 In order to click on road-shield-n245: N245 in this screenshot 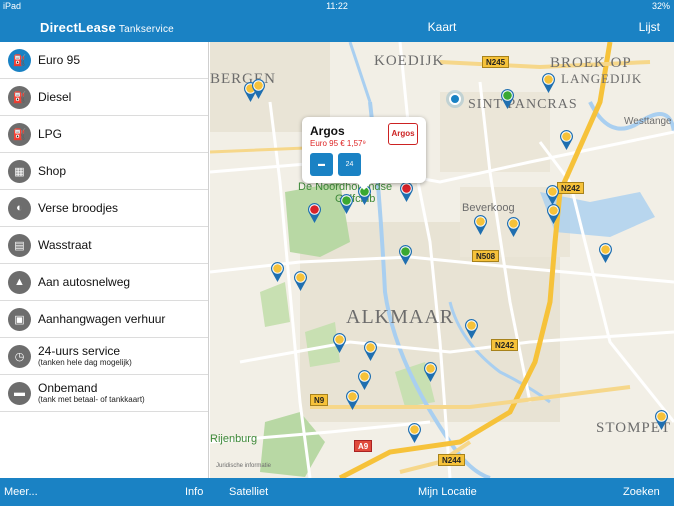, I will do `click(496, 62)`.